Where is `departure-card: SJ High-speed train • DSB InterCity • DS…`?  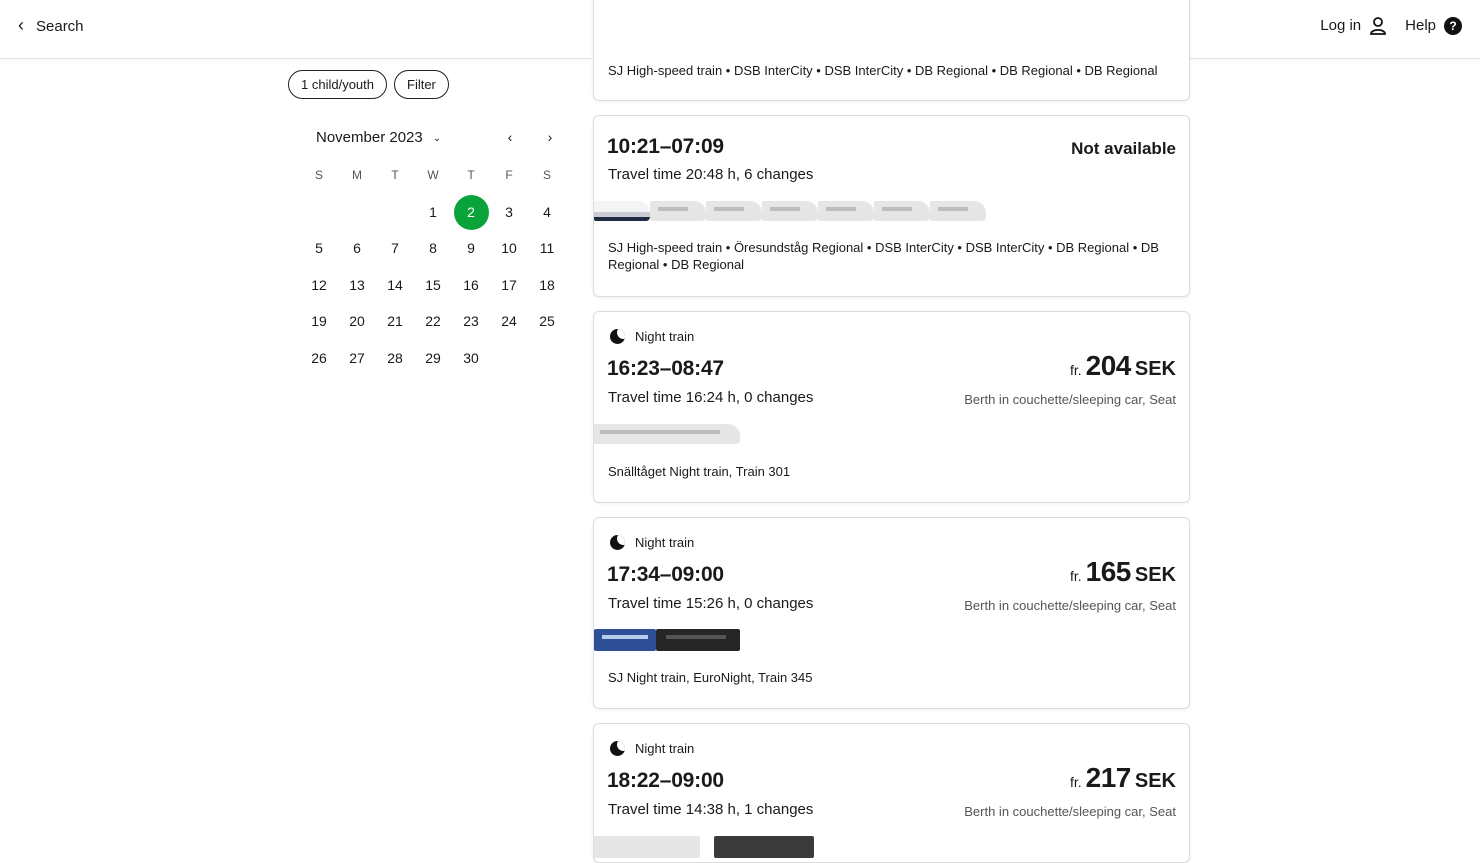 departure-card: SJ High-speed train • DSB InterCity • DS… is located at coordinates (891, 50).